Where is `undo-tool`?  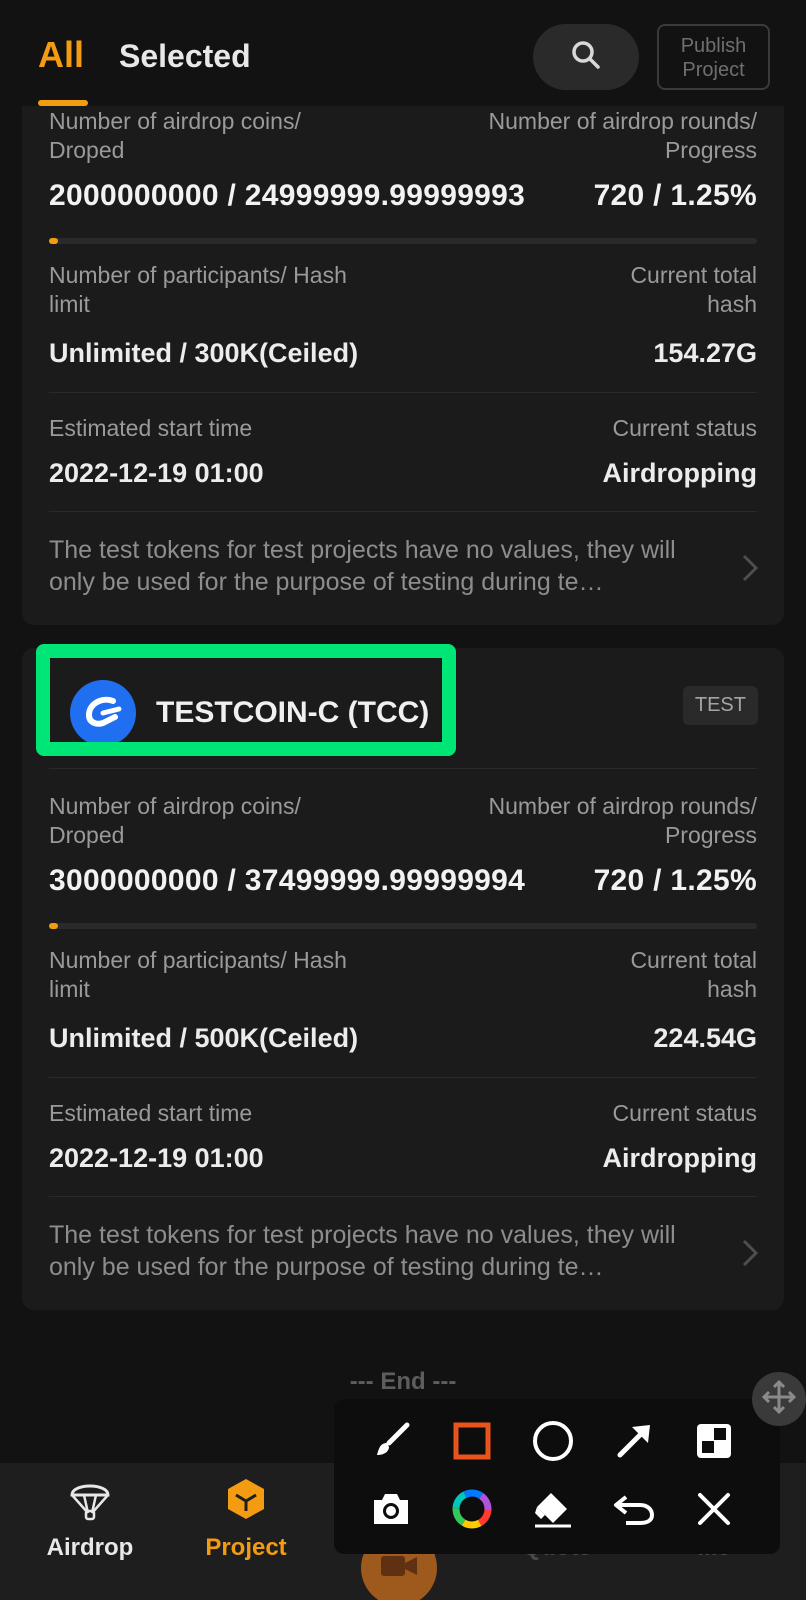 undo-tool is located at coordinates (634, 1511).